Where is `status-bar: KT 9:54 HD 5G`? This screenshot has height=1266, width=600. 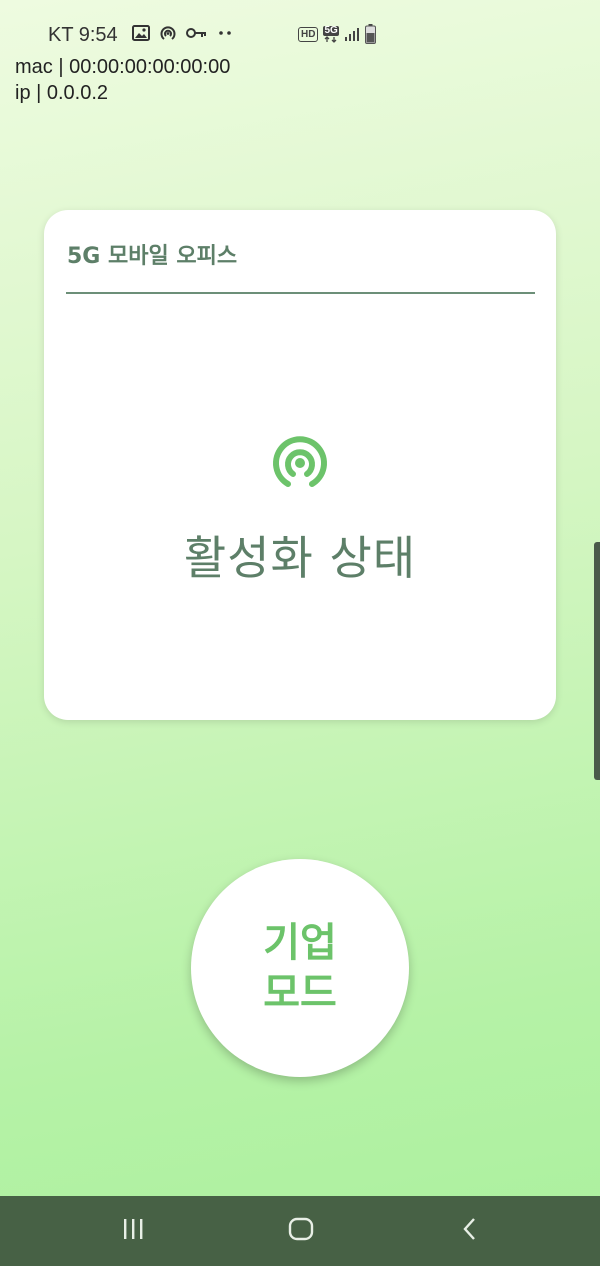 status-bar: KT 9:54 HD 5G is located at coordinates (300, 30).